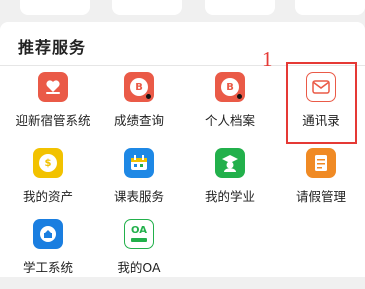 This screenshot has height=289, width=365. What do you see at coordinates (139, 267) in the screenshot?
I see `service-label: 我的OA` at bounding box center [139, 267].